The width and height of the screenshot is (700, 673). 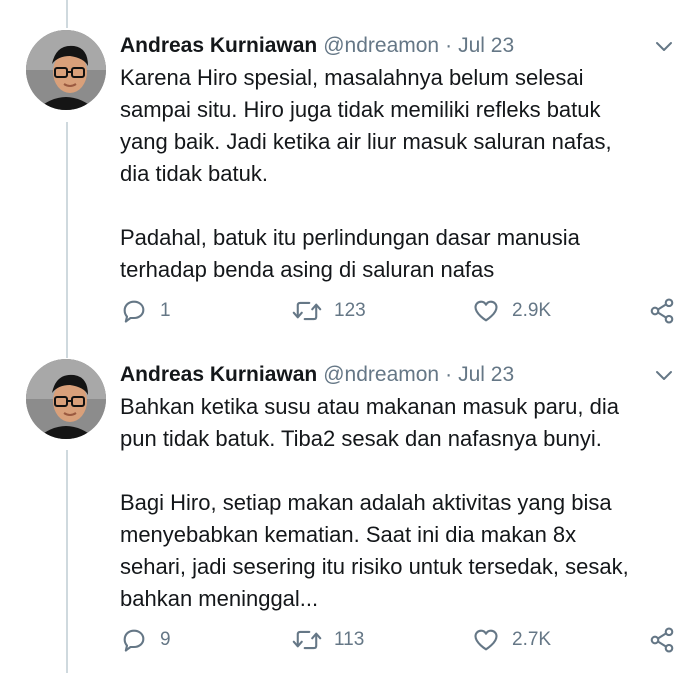 What do you see at coordinates (328, 640) in the screenshot?
I see `retweet-button: 113` at bounding box center [328, 640].